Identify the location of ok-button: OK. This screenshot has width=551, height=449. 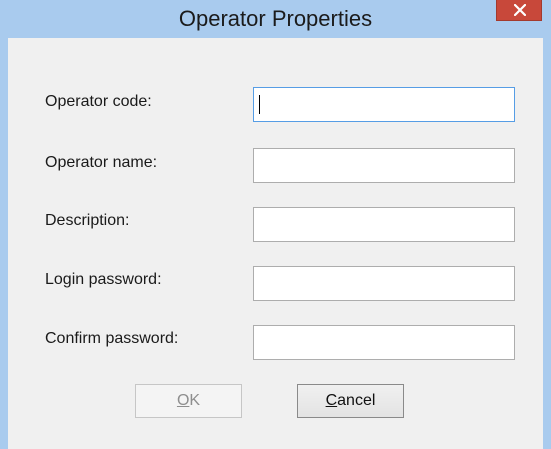
(188, 401).